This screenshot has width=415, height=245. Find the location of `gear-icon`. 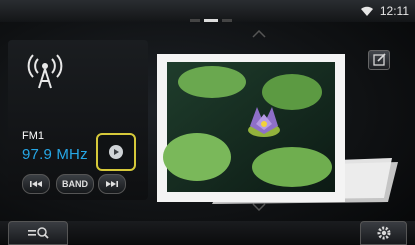

gear-icon is located at coordinates (383, 233).